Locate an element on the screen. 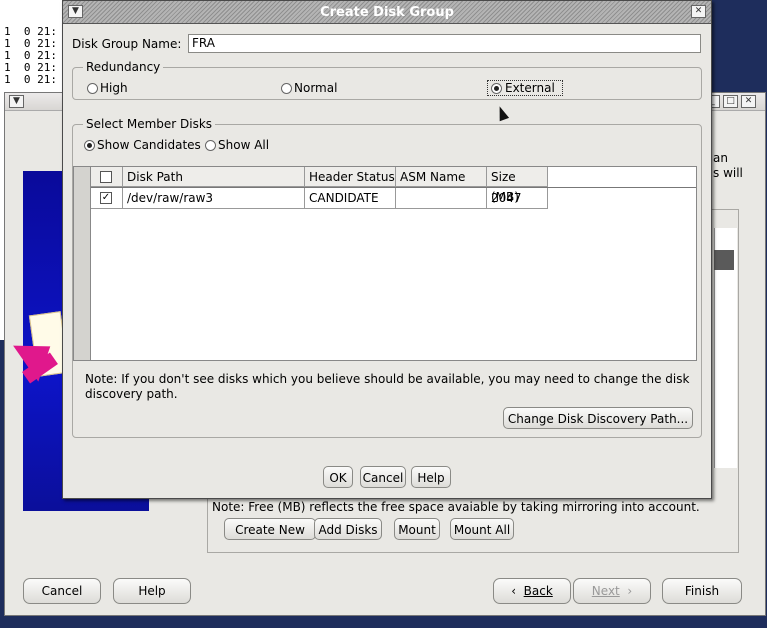  wizard-help-button: Help is located at coordinates (152, 591).